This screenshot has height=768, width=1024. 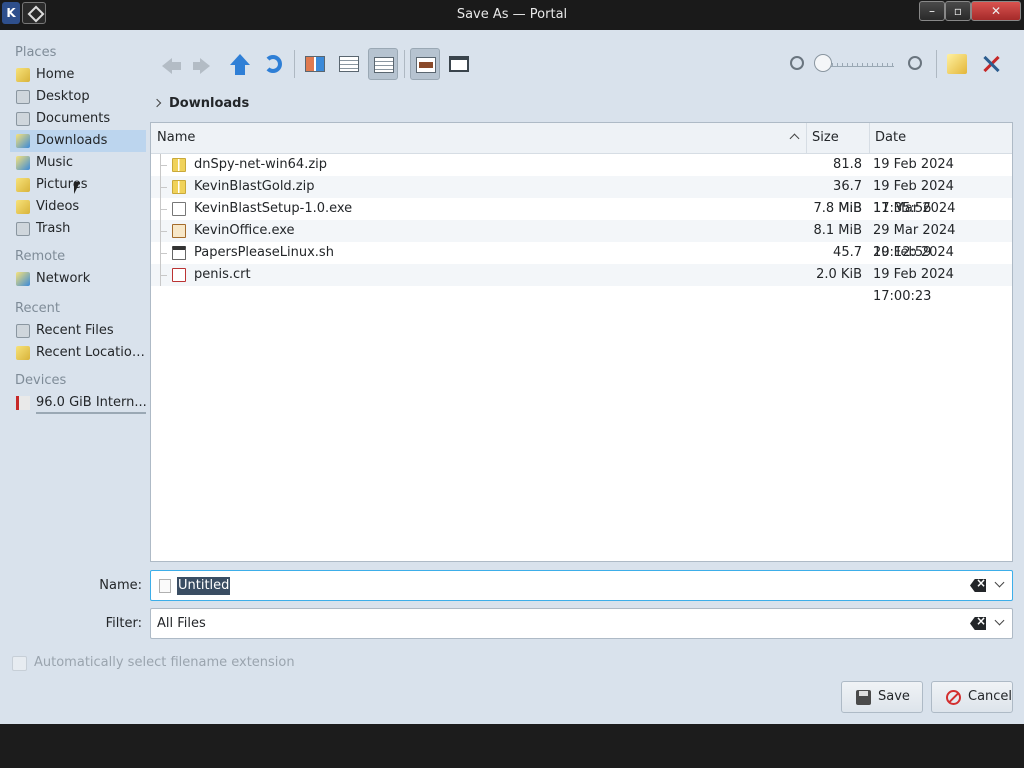 What do you see at coordinates (78, 163) in the screenshot?
I see `place-music: Music` at bounding box center [78, 163].